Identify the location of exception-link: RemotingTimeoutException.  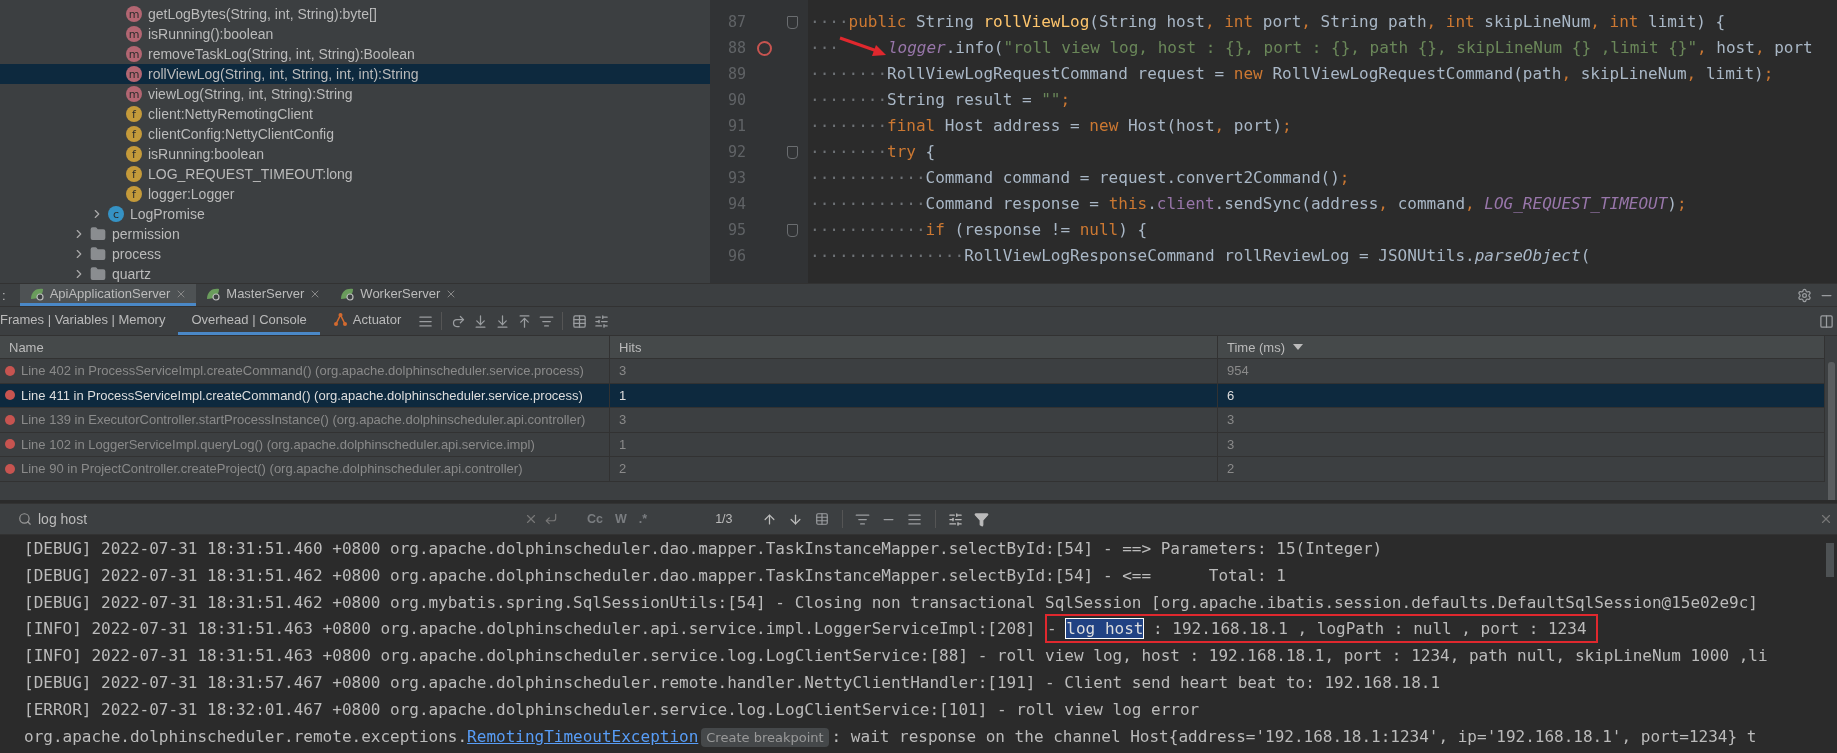
(583, 736).